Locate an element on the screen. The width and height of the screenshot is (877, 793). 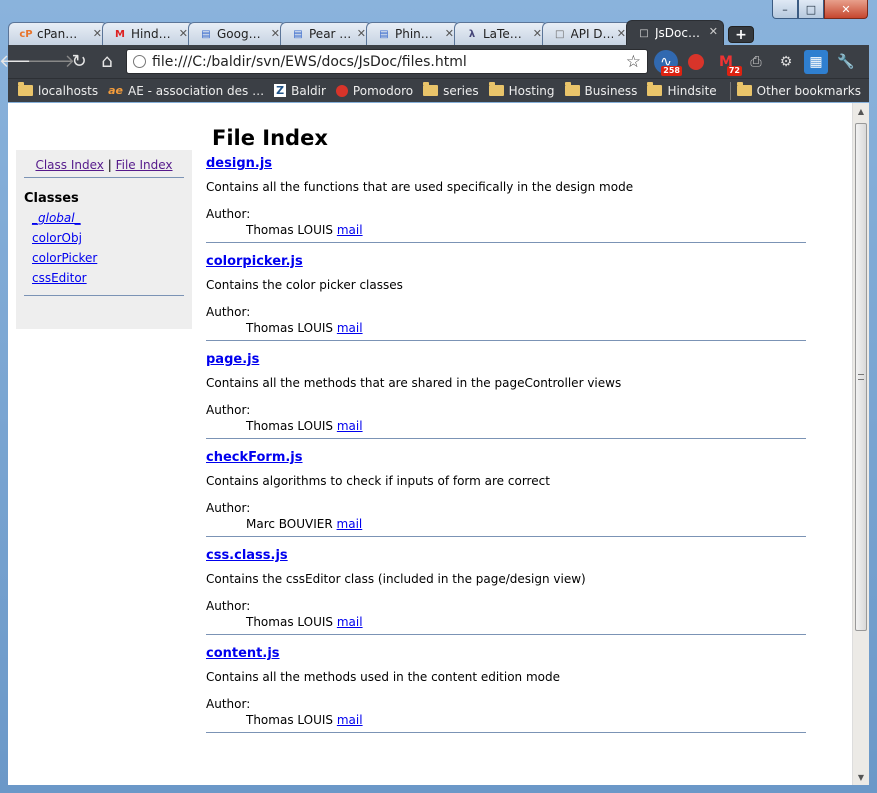
address-bar: ☆ is located at coordinates (387, 61).